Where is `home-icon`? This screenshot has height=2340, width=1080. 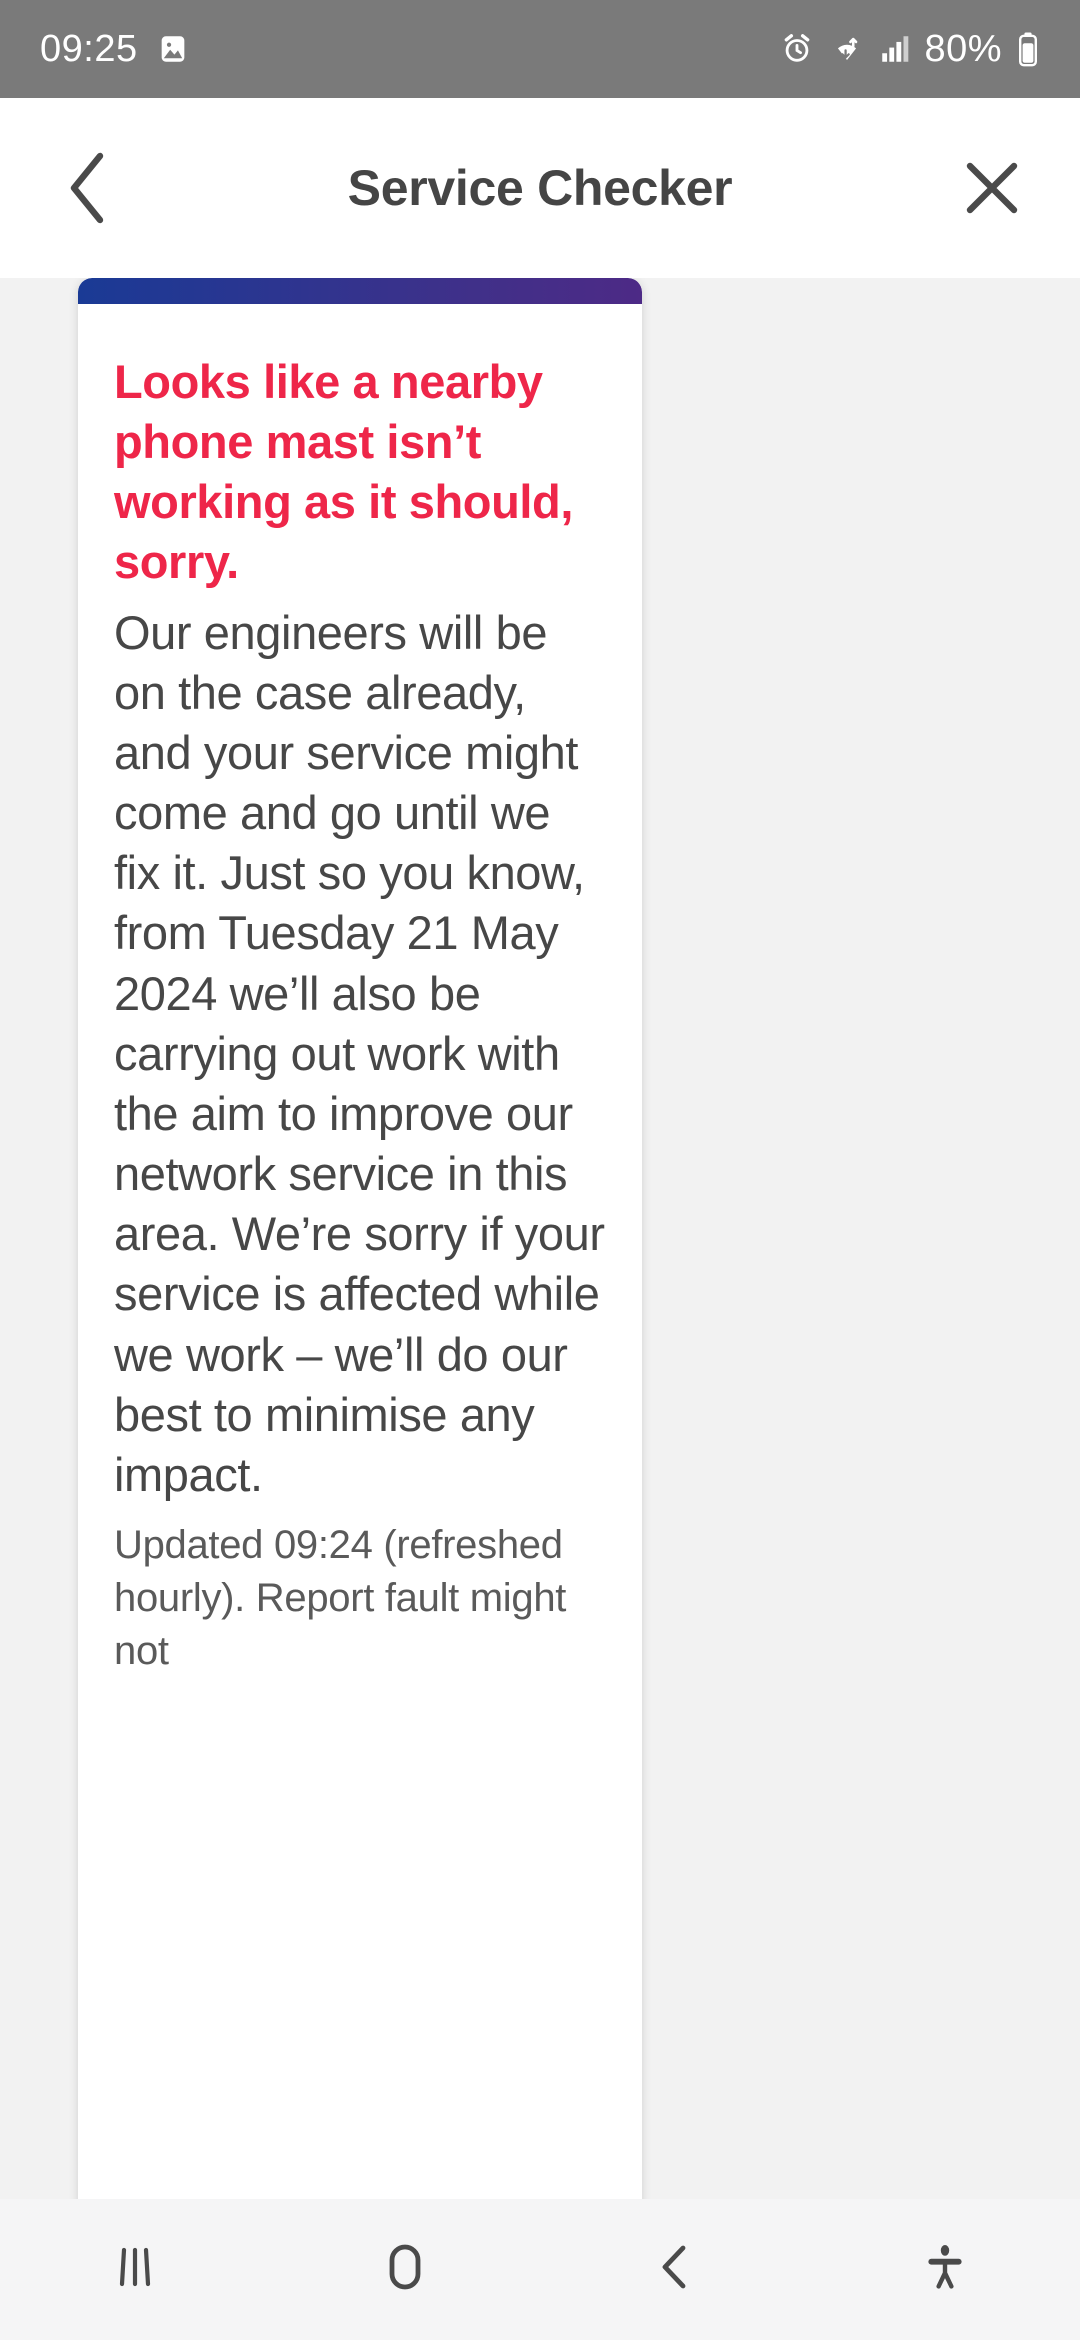
home-icon is located at coordinates (405, 2269).